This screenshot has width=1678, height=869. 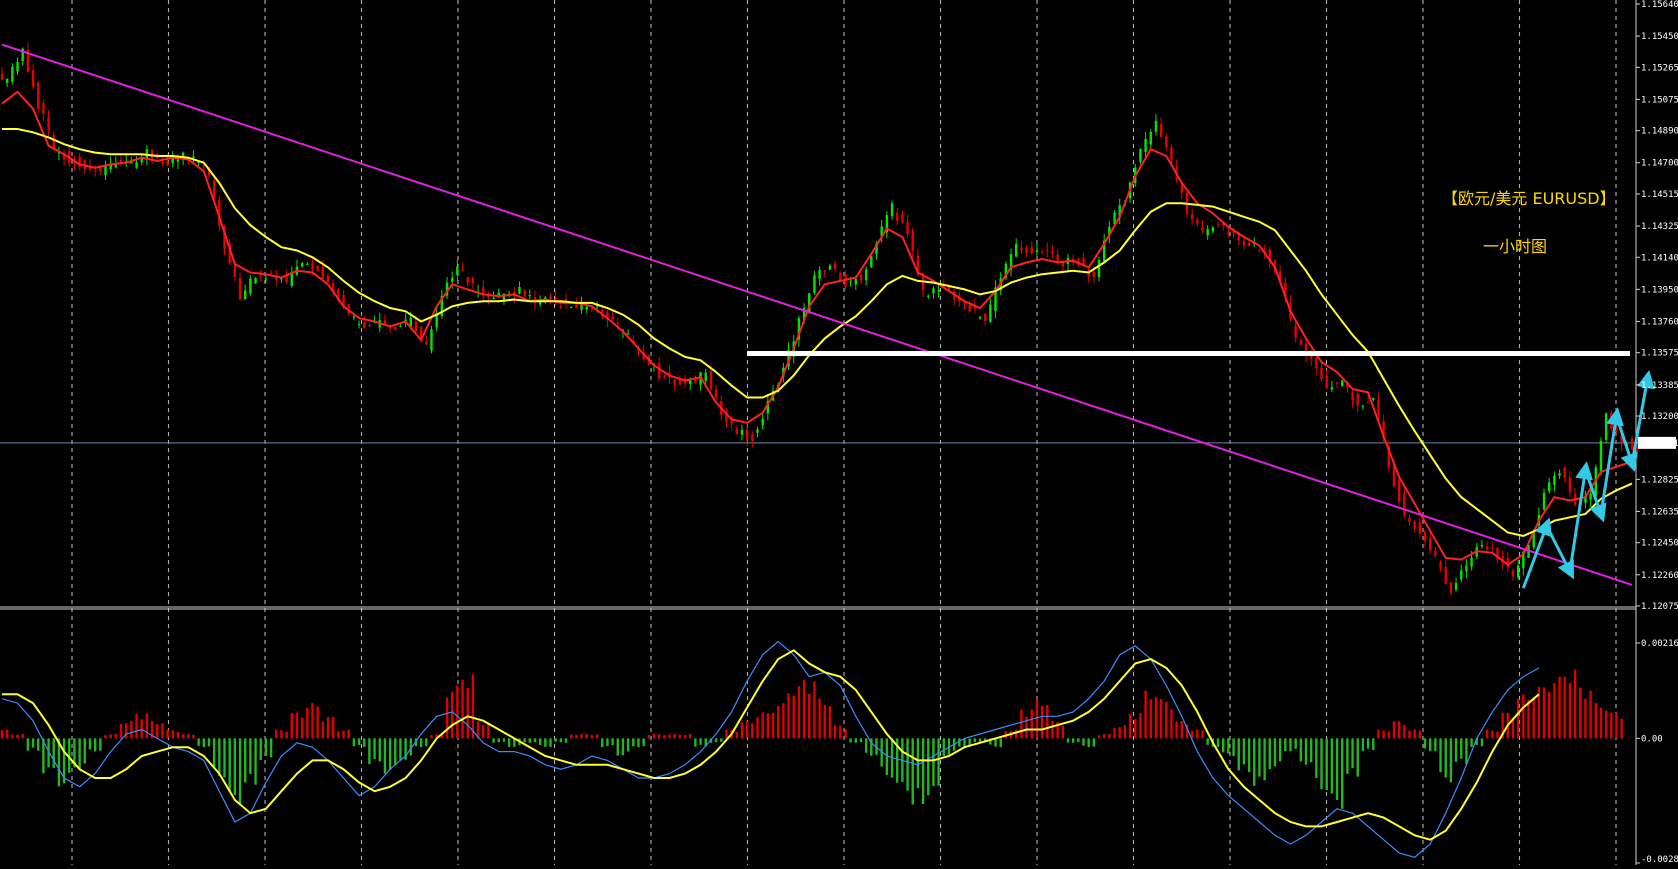 What do you see at coordinates (1659, 68) in the screenshot?
I see `price-tick-label: 1.15265` at bounding box center [1659, 68].